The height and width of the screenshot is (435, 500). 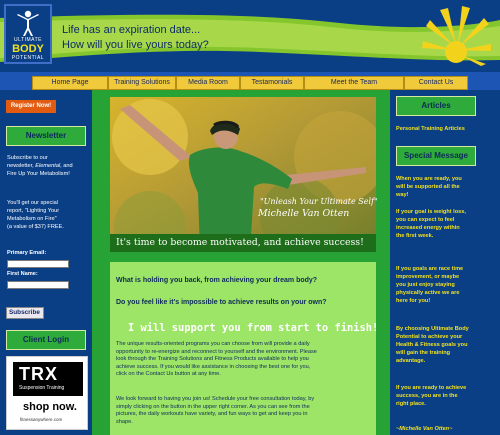 I want to click on first-name-label: First Name:, so click(x=22, y=274).